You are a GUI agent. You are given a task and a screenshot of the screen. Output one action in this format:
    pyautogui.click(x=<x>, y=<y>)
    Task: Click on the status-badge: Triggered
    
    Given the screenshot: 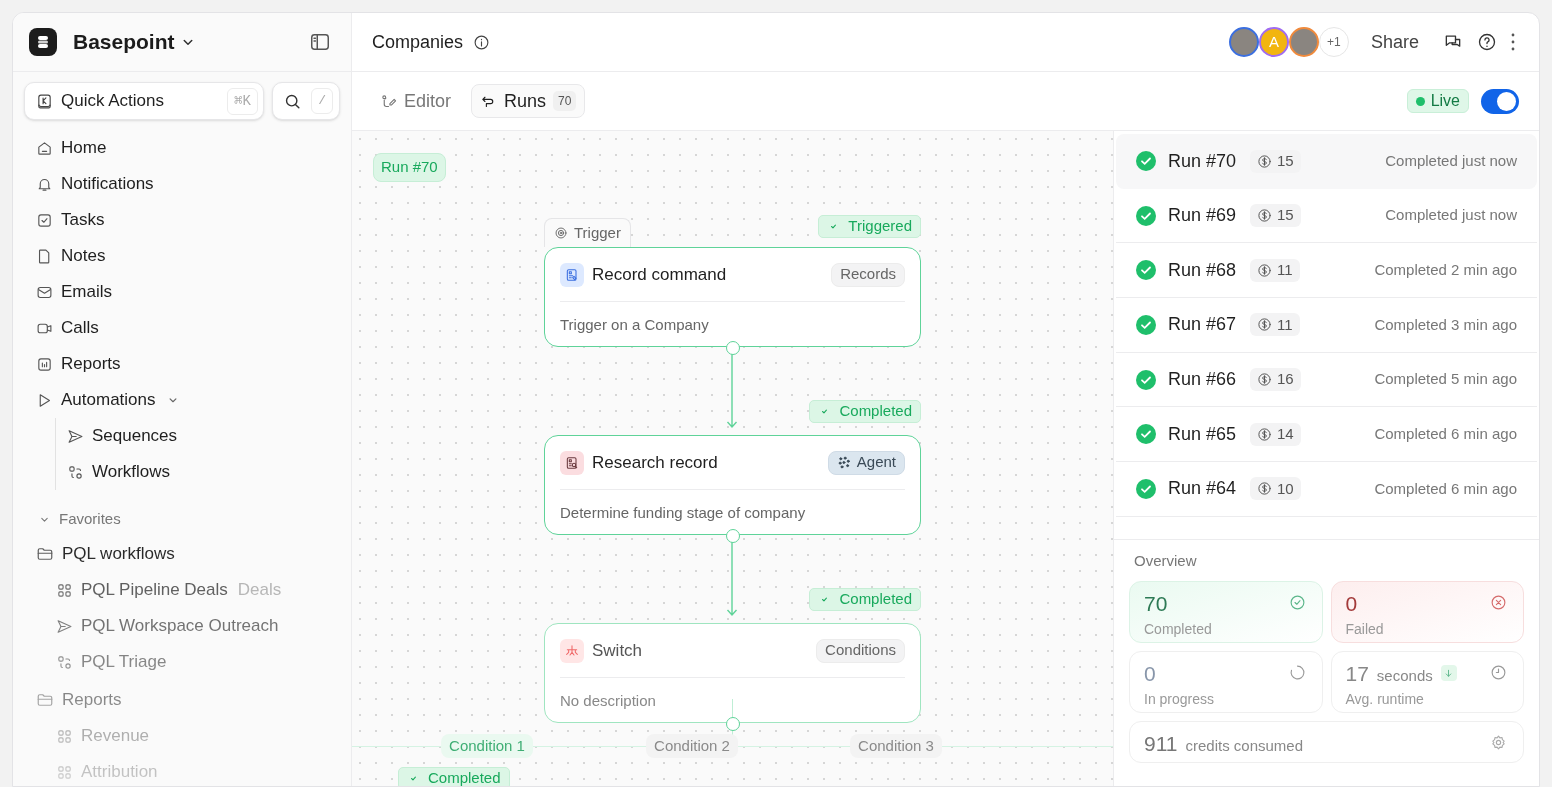 What is the action you would take?
    pyautogui.click(x=869, y=226)
    